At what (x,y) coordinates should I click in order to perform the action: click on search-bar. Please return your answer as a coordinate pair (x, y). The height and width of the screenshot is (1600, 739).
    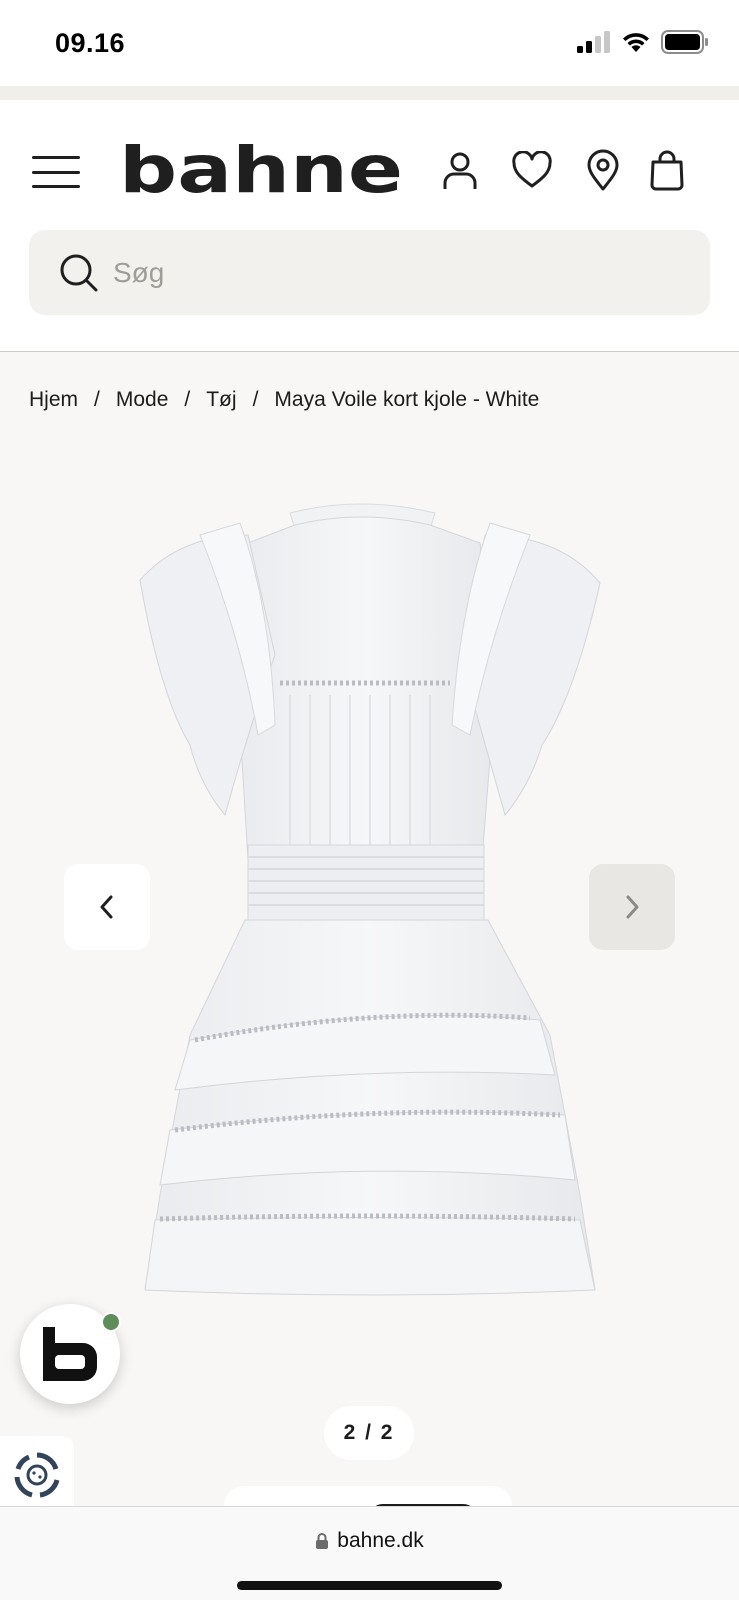
    Looking at the image, I should click on (369, 272).